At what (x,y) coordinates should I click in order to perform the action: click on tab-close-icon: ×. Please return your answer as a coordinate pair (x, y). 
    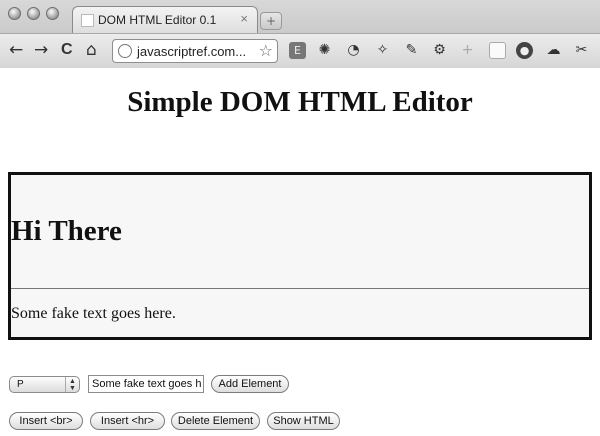
    Looking at the image, I should click on (244, 18).